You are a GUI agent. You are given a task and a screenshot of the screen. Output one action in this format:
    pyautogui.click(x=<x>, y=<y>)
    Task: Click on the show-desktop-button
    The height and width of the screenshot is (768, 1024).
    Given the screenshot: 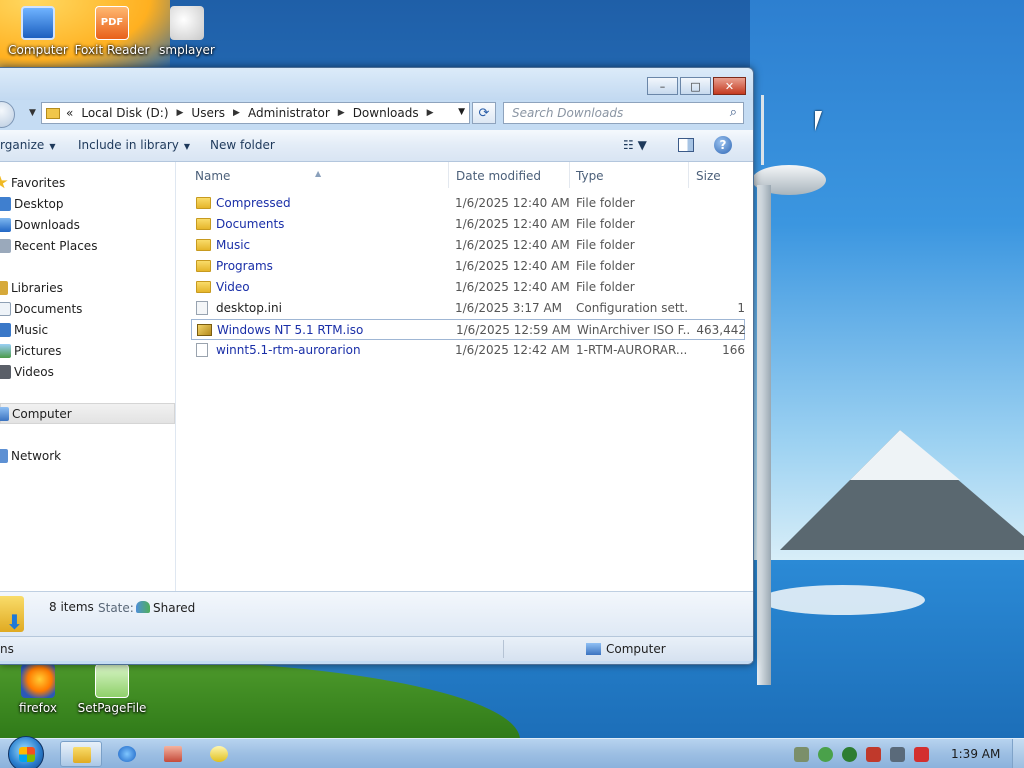 What is the action you would take?
    pyautogui.click(x=1018, y=753)
    